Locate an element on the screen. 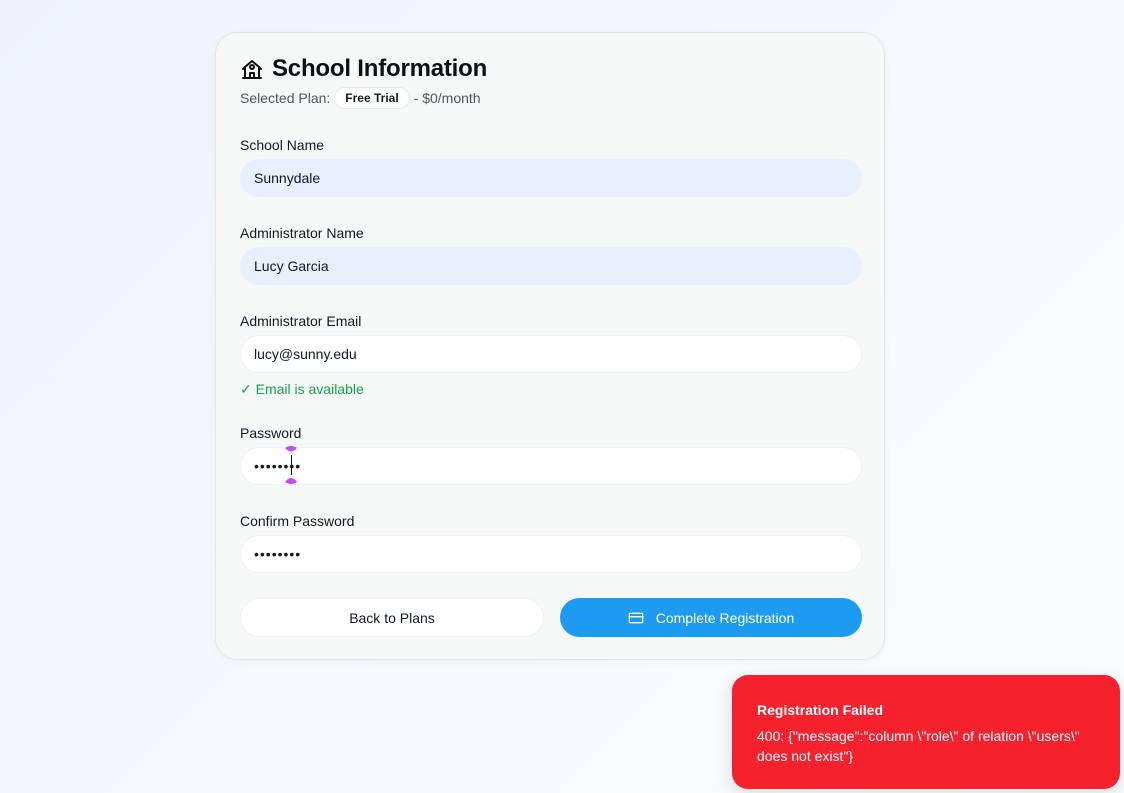 The image size is (1124, 793). card-header: School Information is located at coordinates (363, 69).